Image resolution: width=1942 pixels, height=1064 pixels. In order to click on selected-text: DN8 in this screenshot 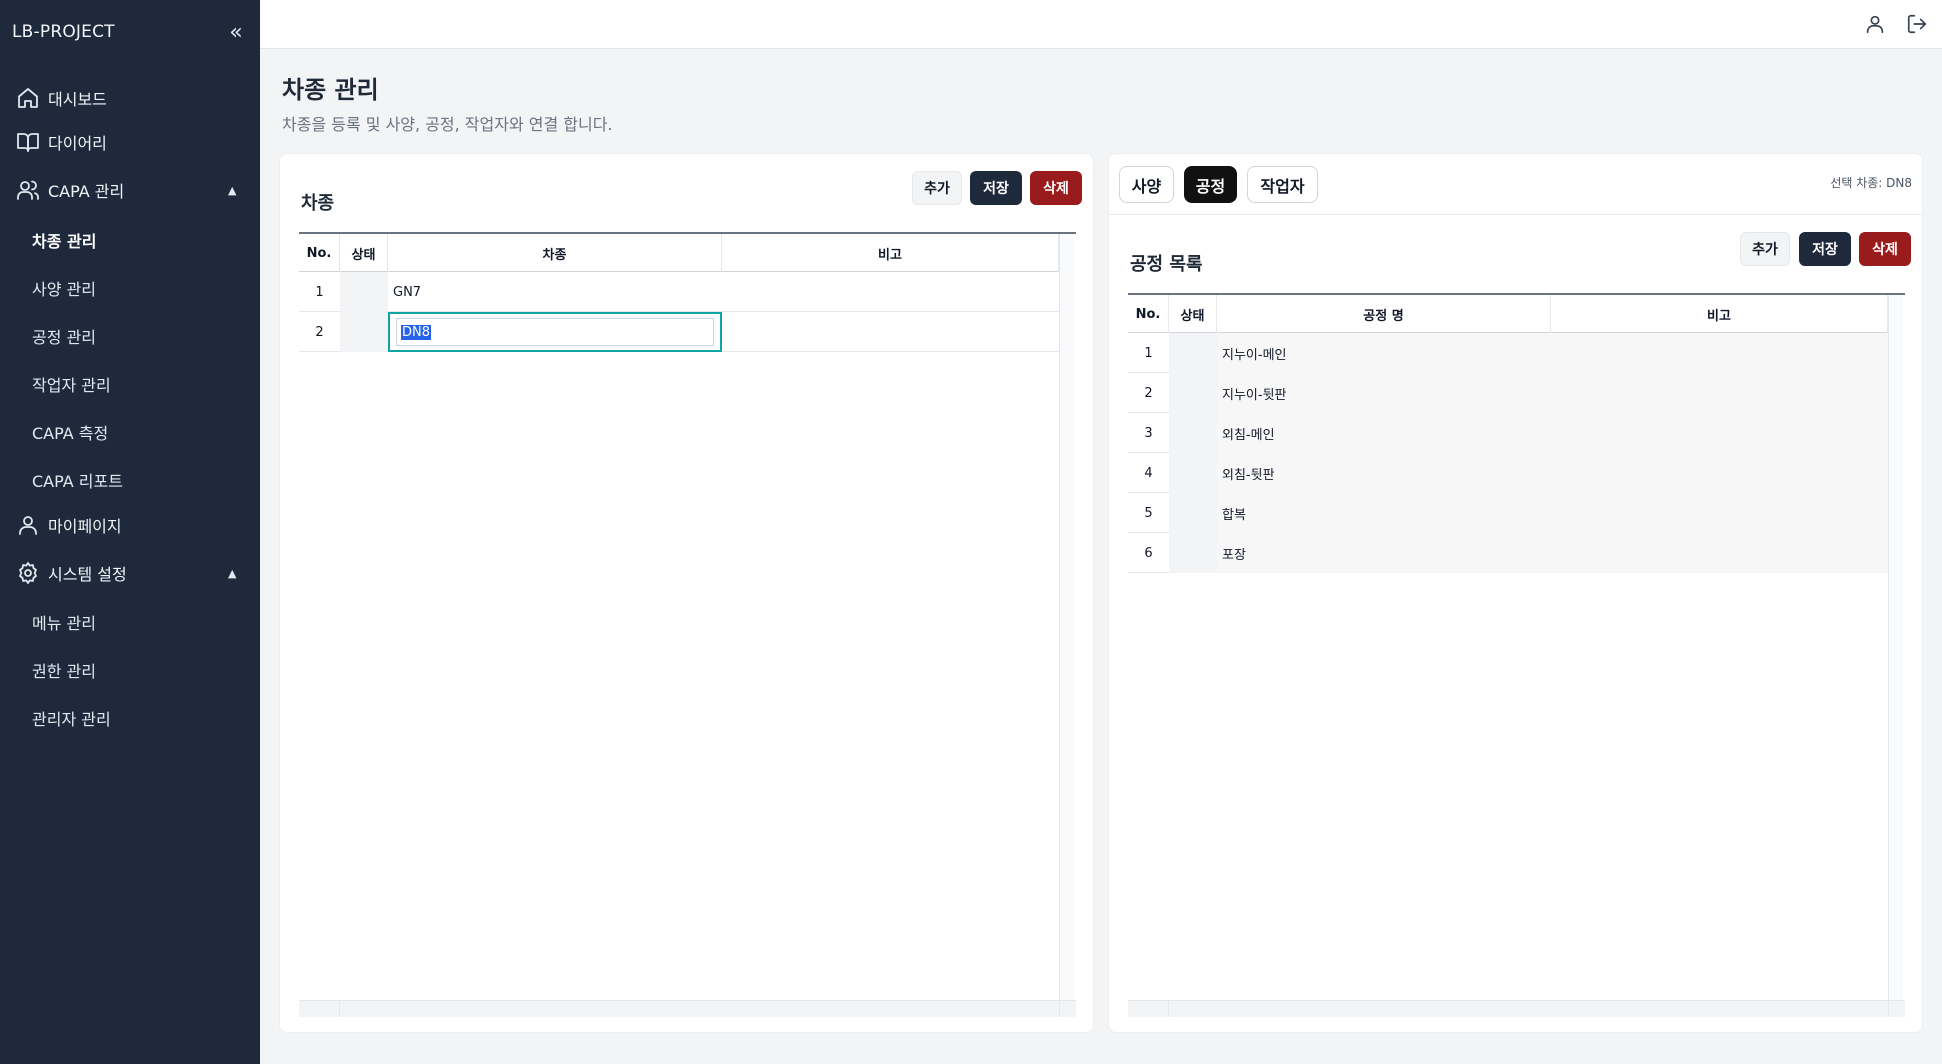, I will do `click(416, 332)`.